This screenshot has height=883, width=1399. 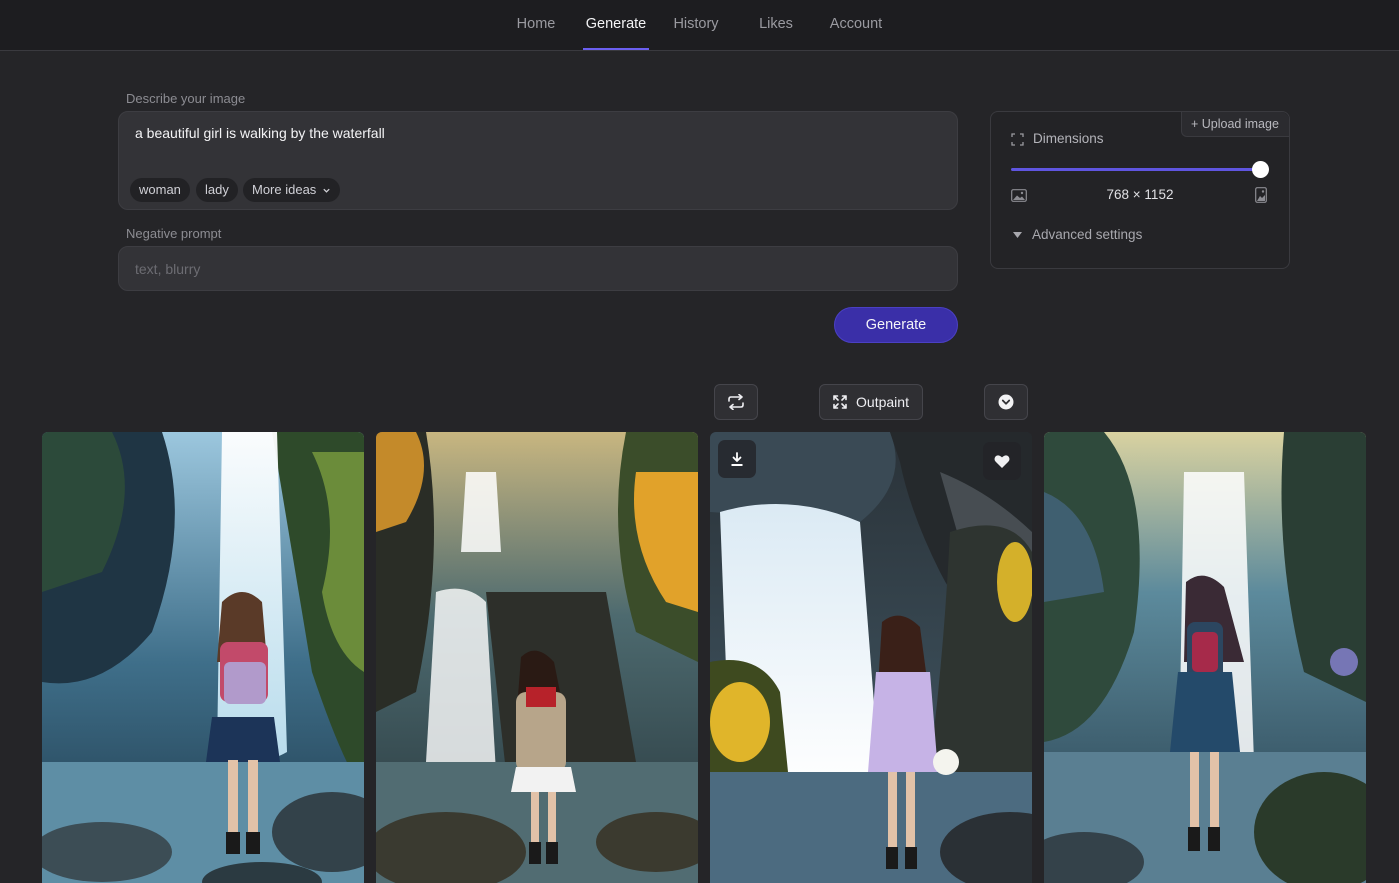 I want to click on chevron-down-icon, so click(x=326, y=190).